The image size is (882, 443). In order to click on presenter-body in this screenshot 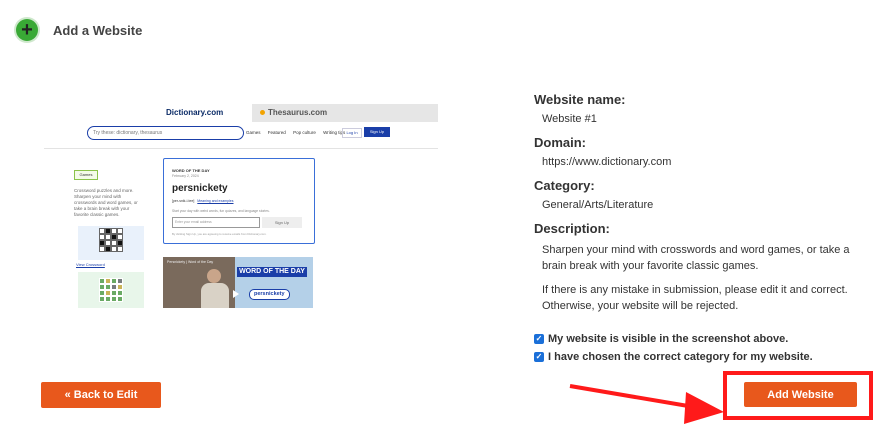, I will do `click(215, 295)`.